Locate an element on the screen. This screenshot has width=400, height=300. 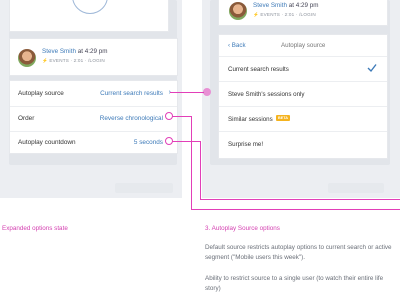
options-title: Autoplay source is located at coordinates (303, 45).